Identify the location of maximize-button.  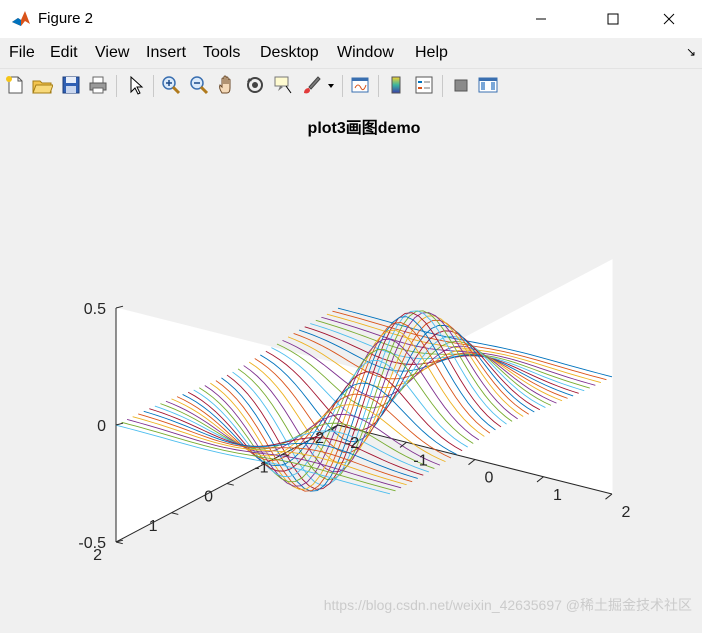
(613, 19).